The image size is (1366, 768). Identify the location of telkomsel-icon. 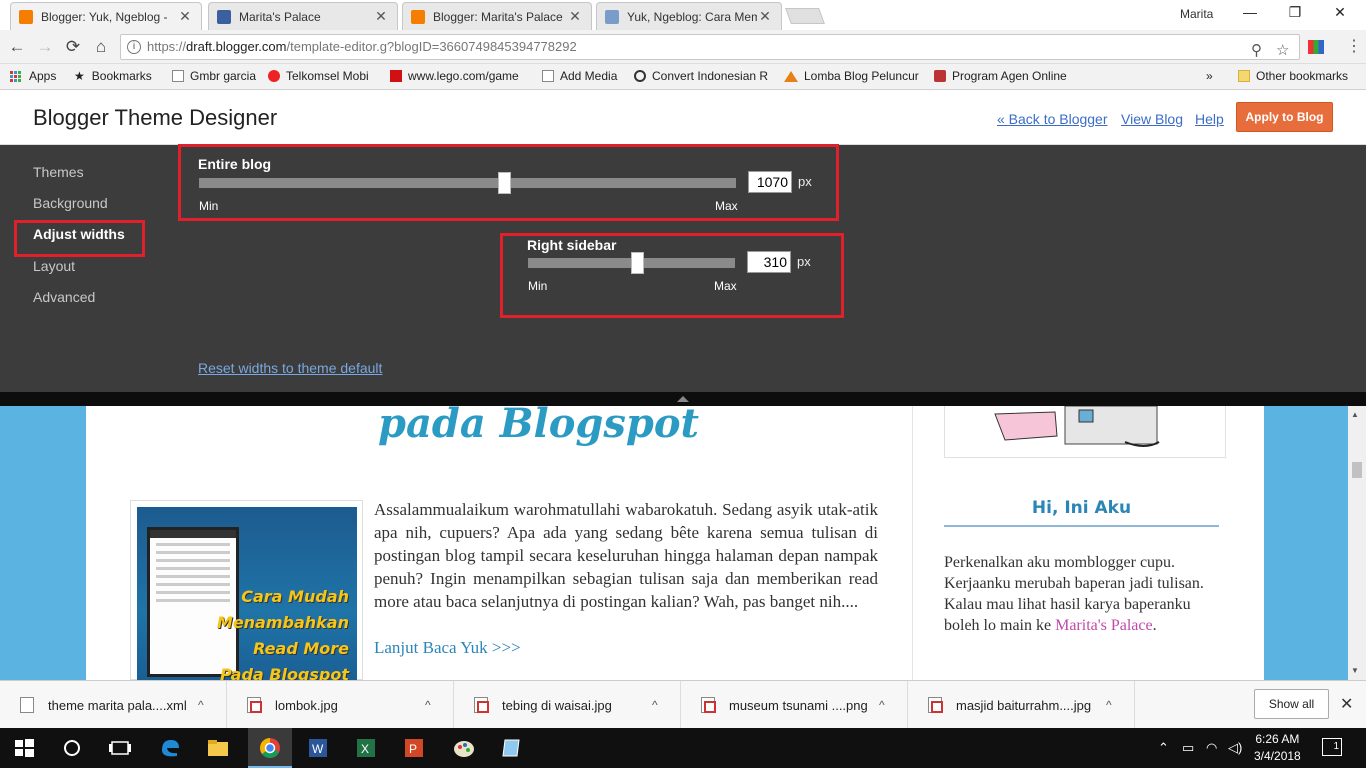
(274, 76).